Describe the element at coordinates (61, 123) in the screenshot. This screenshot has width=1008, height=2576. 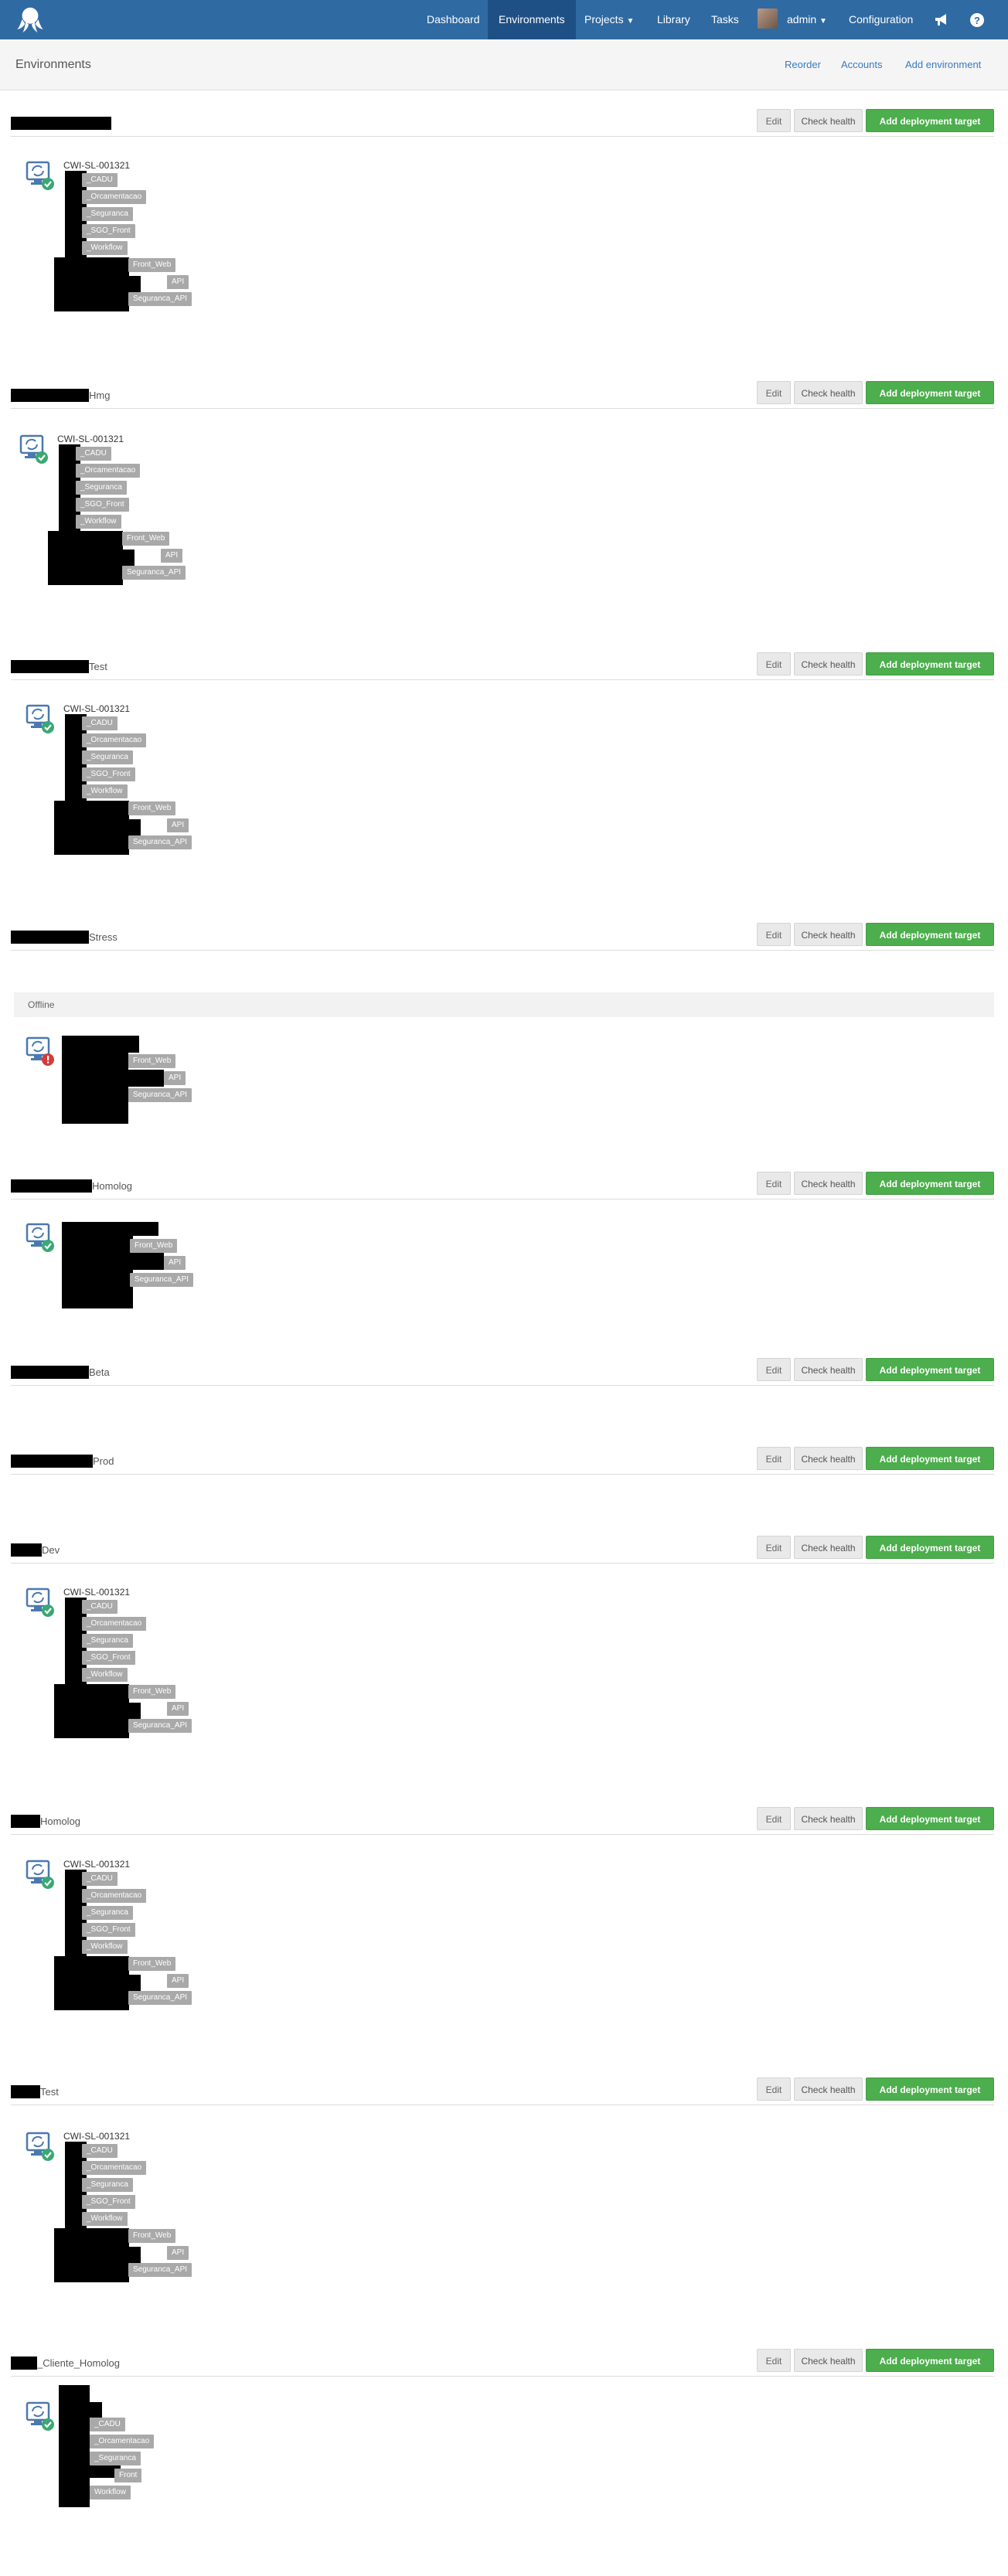
I see `environment-name` at that location.